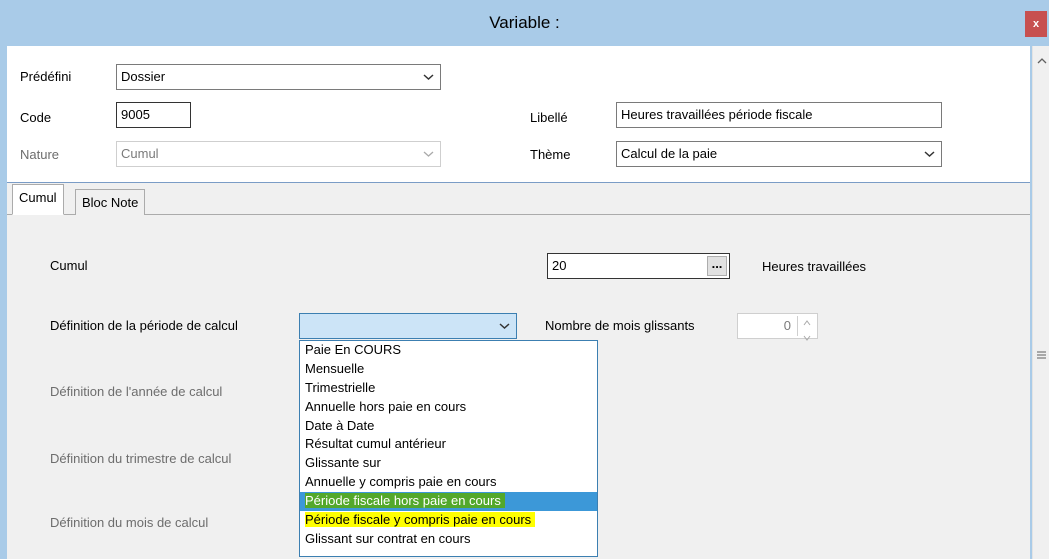 This screenshot has width=1049, height=559. What do you see at coordinates (36, 117) in the screenshot?
I see `code-label: Code` at bounding box center [36, 117].